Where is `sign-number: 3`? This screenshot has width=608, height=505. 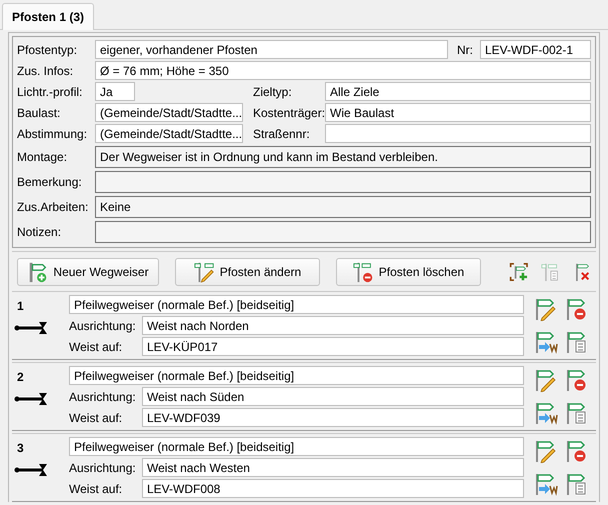 sign-number: 3 is located at coordinates (20, 448).